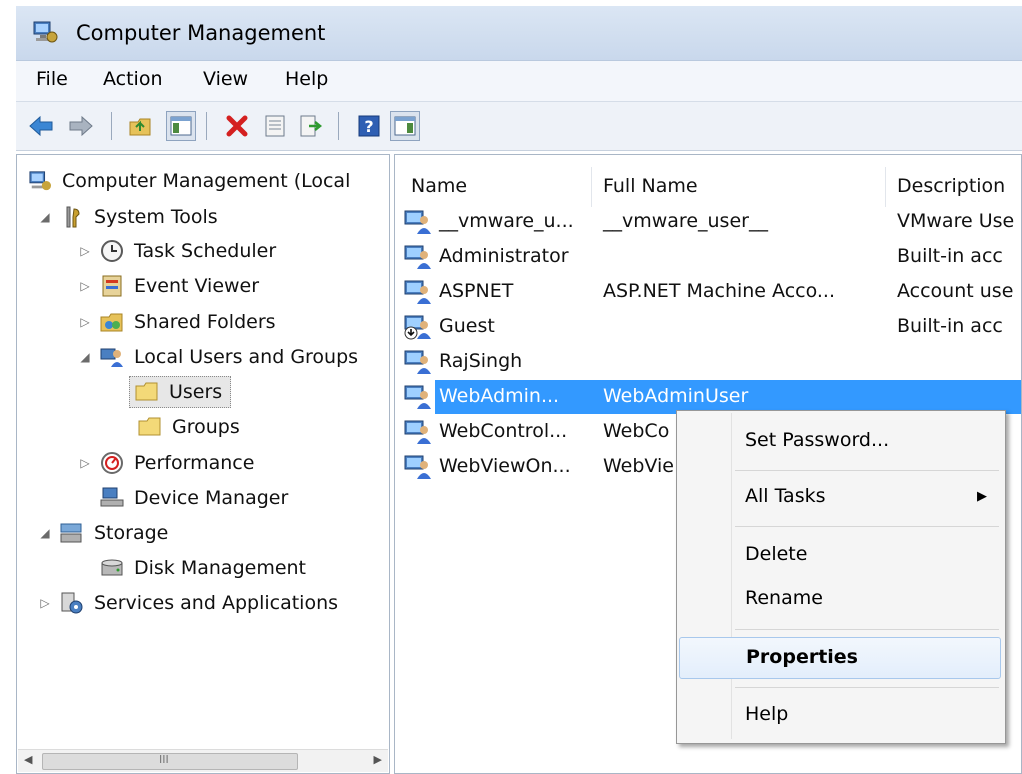 This screenshot has height=774, width=1022. Describe the element at coordinates (638, 466) in the screenshot. I see `cell-full-name: WebVie` at that location.